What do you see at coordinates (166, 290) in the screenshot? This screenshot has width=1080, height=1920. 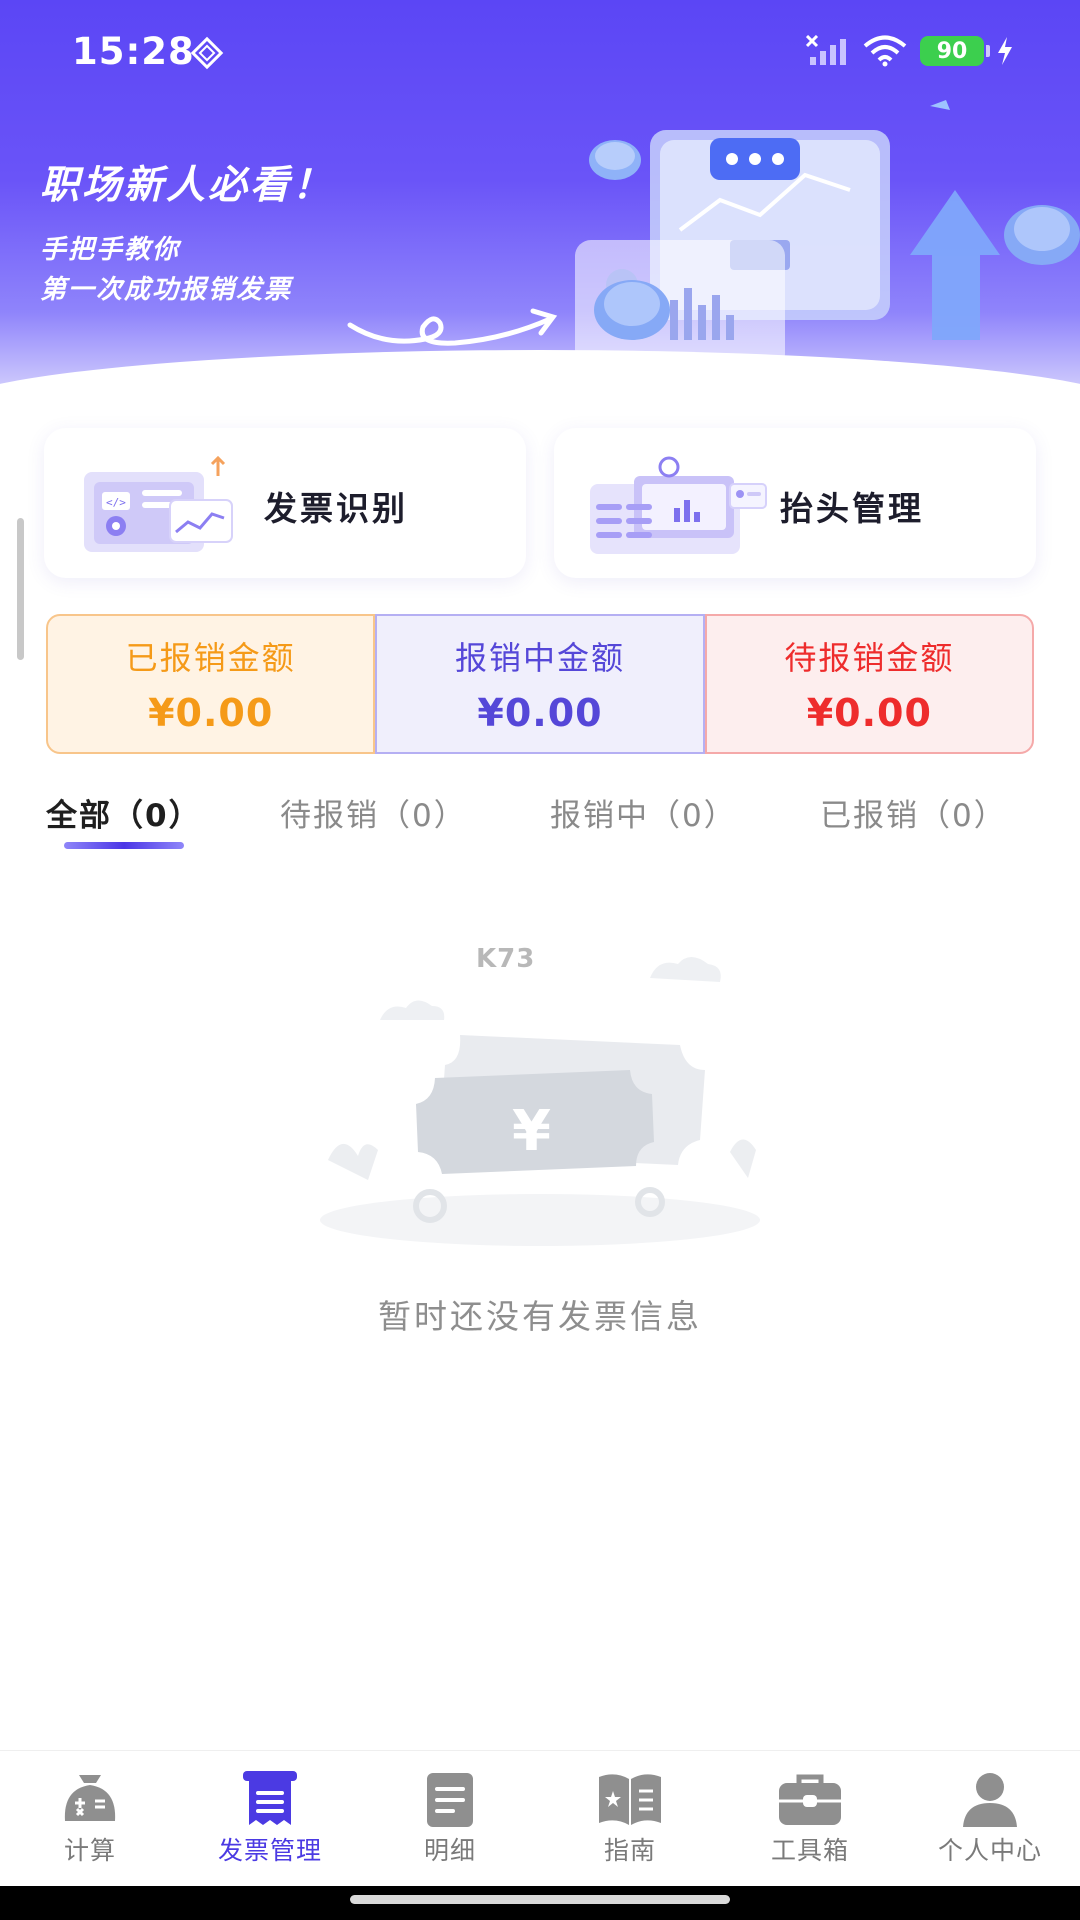 I see `banner-subtitle-2: 第一次成功报销发票` at bounding box center [166, 290].